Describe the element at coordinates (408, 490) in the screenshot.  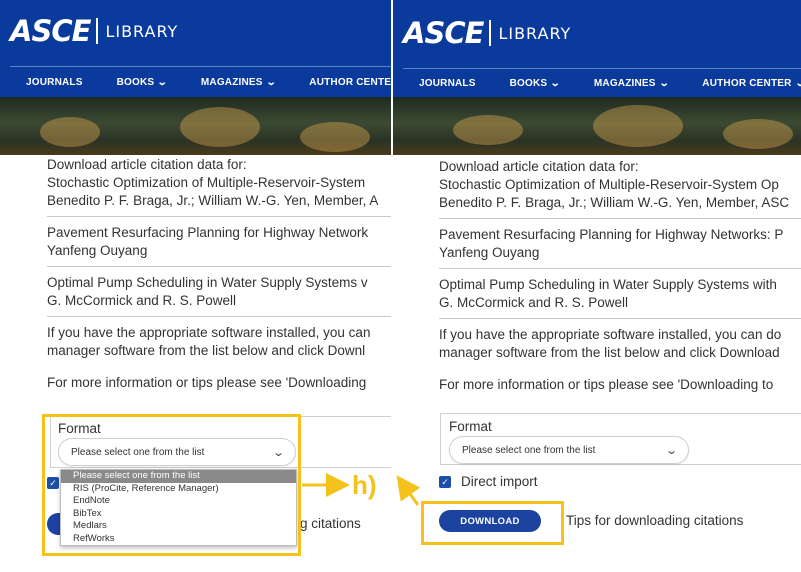
I see `arrow-to-download` at that location.